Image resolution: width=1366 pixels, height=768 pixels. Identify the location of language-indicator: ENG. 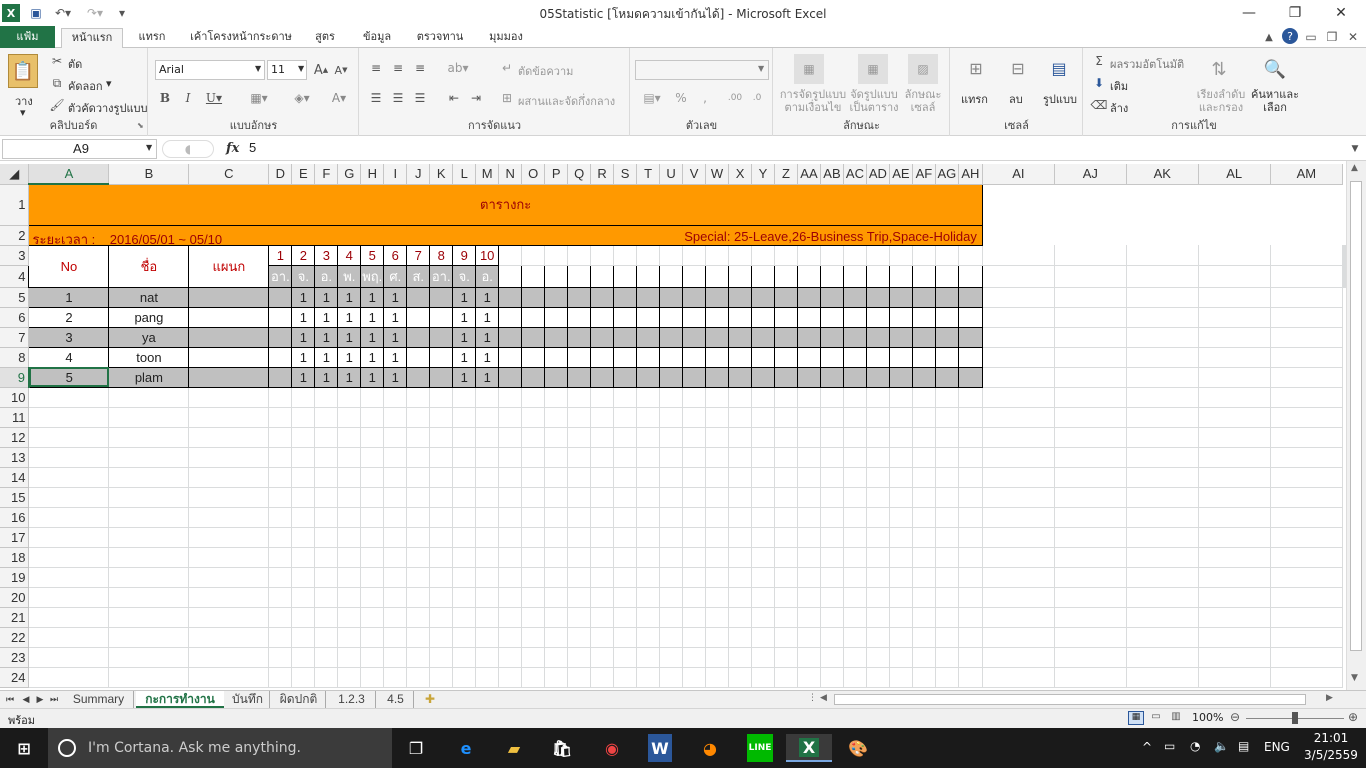
(1277, 747).